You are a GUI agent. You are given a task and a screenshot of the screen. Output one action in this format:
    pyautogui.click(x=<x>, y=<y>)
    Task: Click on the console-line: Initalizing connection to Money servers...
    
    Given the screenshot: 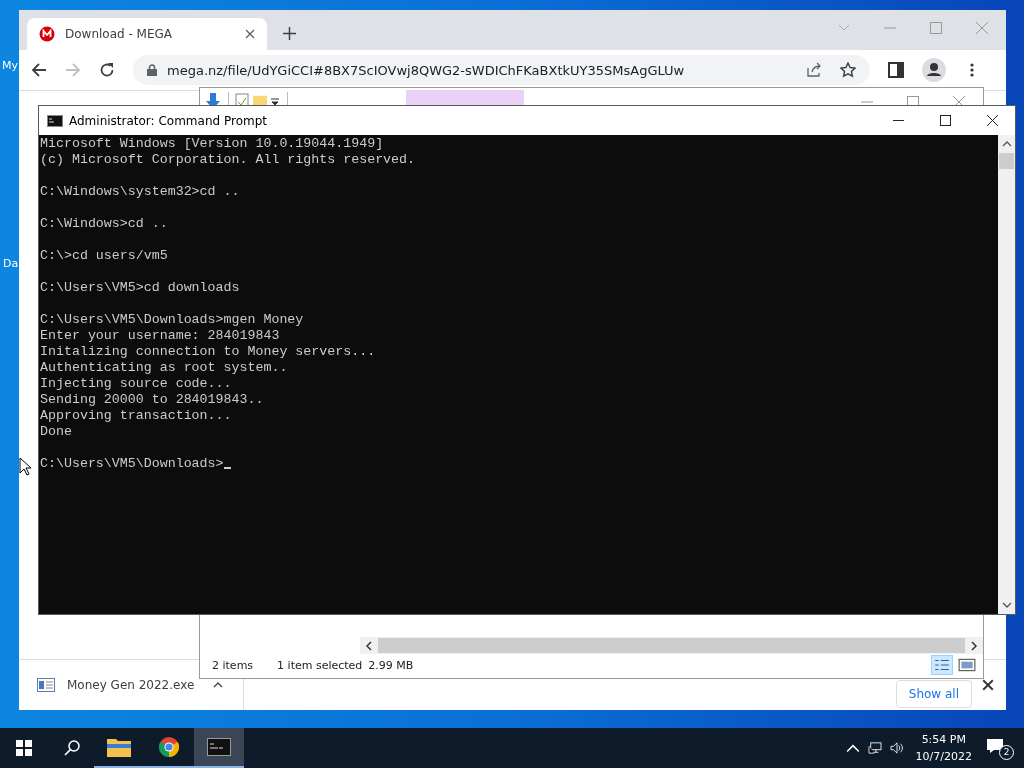 What is the action you would take?
    pyautogui.click(x=208, y=352)
    